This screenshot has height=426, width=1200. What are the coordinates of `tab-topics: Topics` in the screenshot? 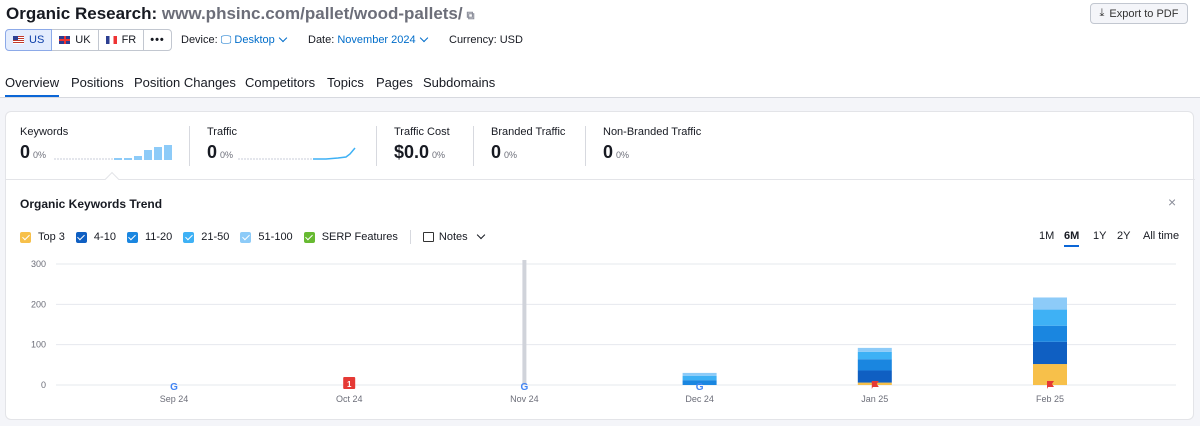 It's located at (345, 82).